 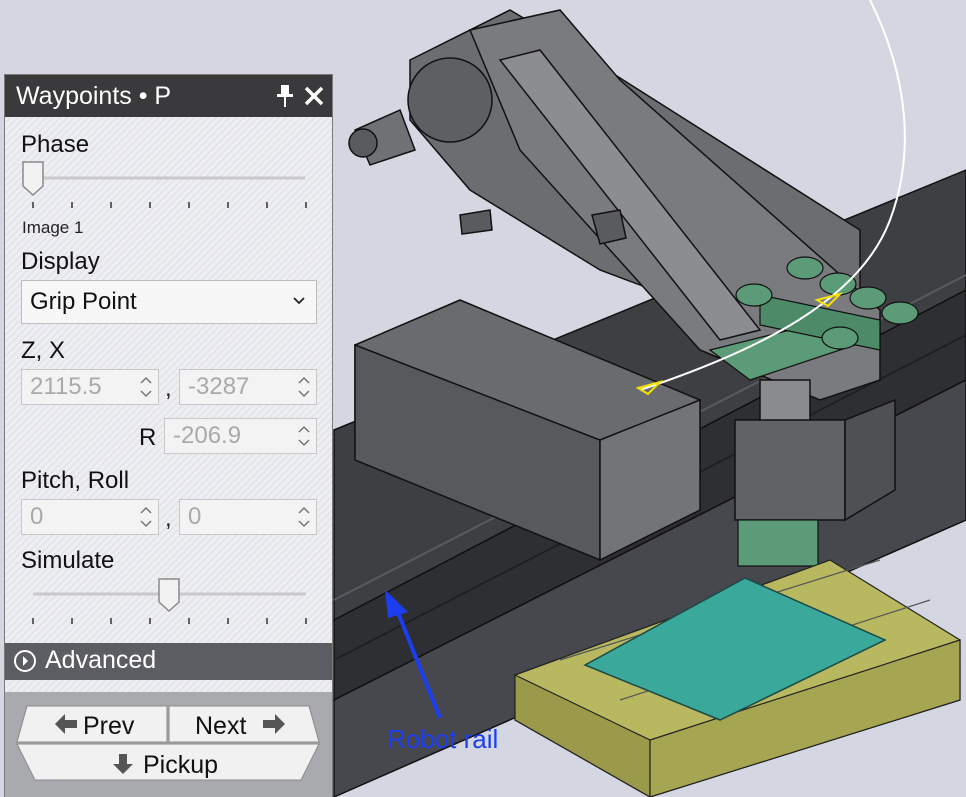 What do you see at coordinates (37, 516) in the screenshot?
I see `pitch-value: 0` at bounding box center [37, 516].